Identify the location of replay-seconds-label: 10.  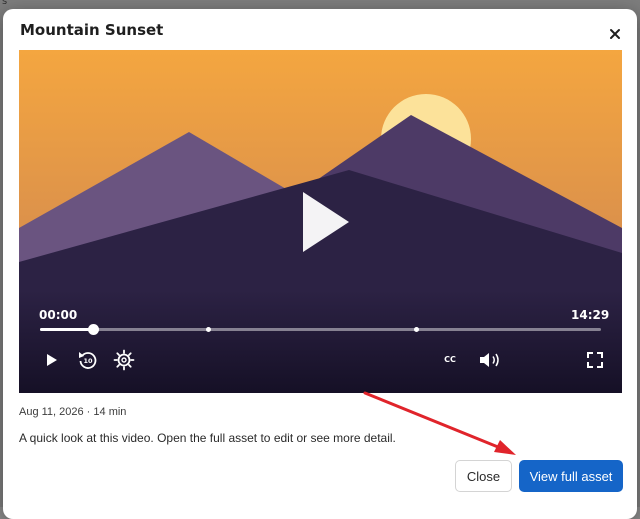
(88, 361).